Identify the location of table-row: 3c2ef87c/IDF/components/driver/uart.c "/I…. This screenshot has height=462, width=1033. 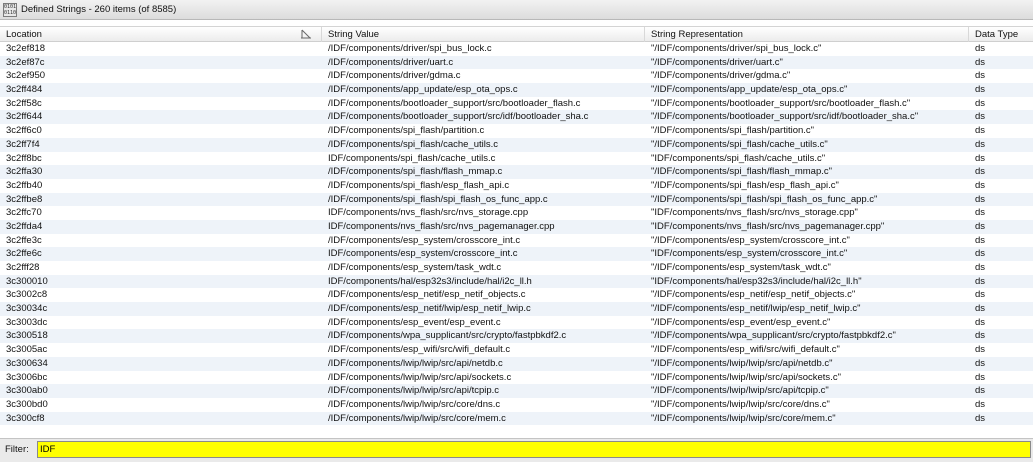
(516, 62).